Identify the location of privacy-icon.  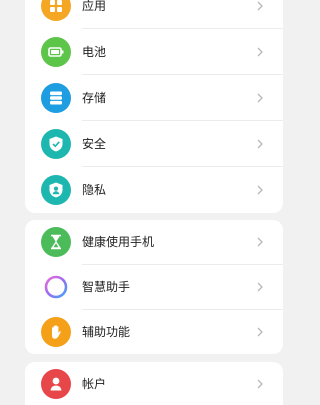
(56, 190).